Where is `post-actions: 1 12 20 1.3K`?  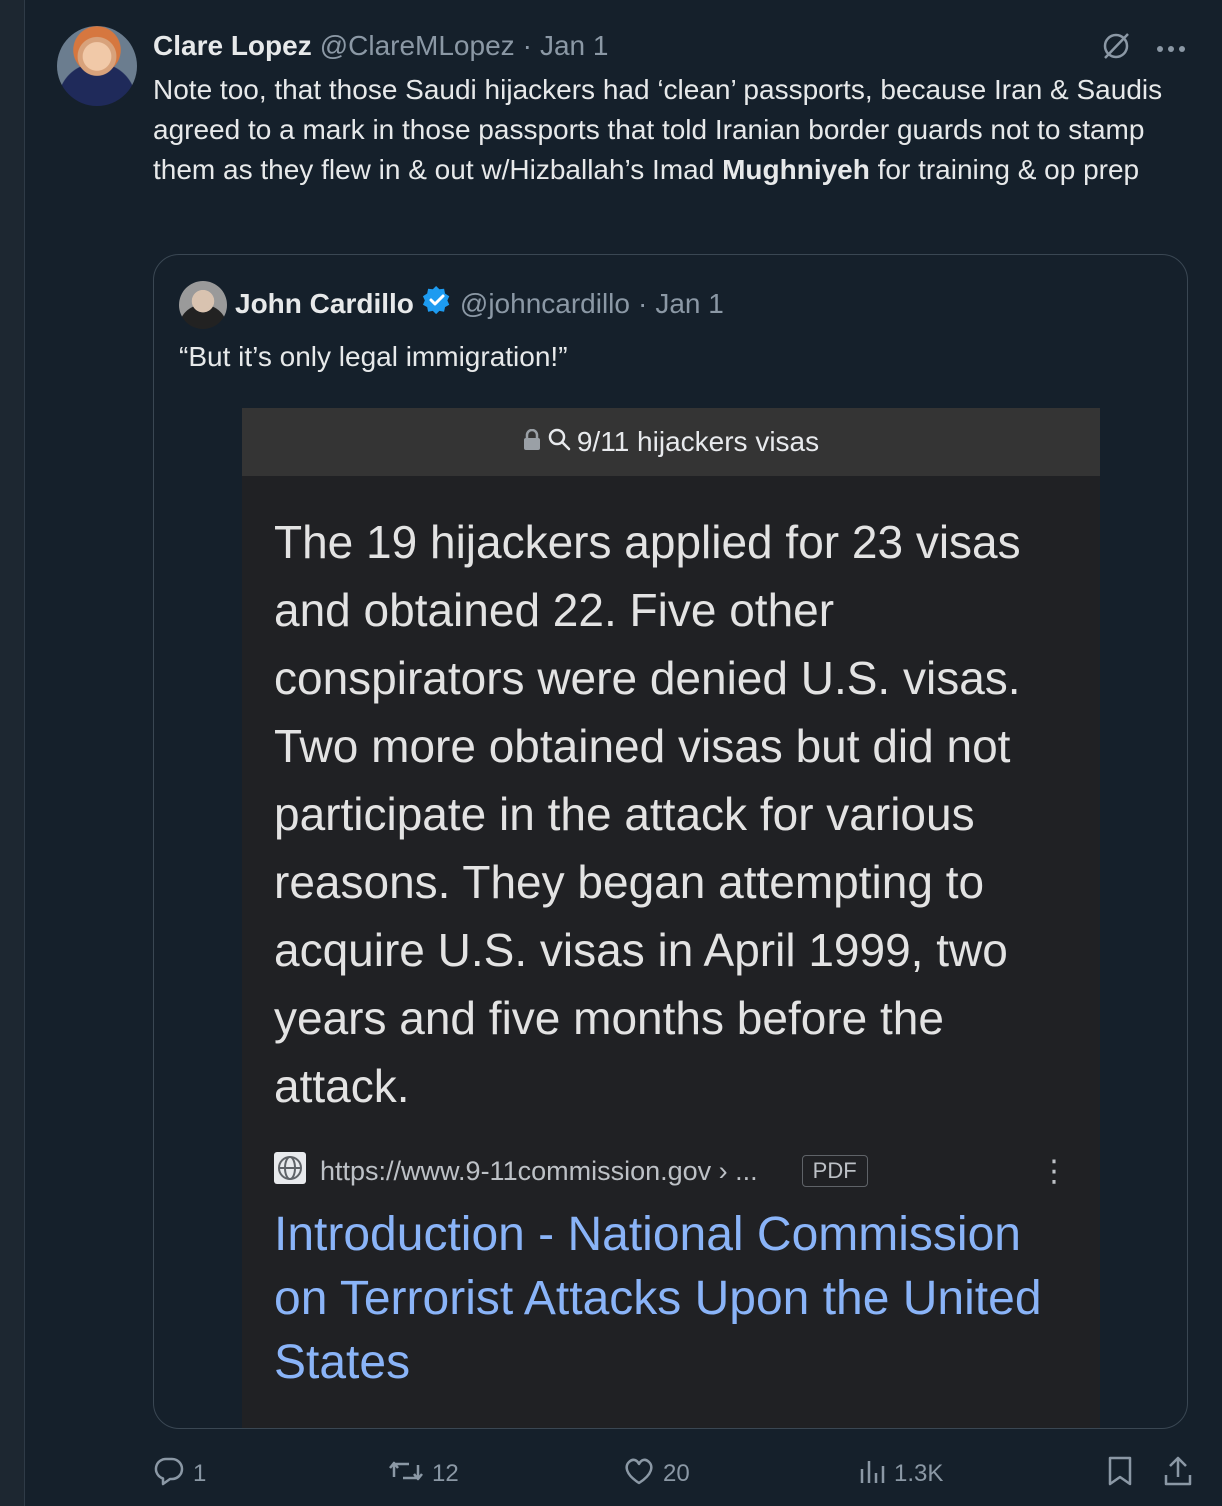
post-actions: 1 12 20 1.3K is located at coordinates (673, 1474).